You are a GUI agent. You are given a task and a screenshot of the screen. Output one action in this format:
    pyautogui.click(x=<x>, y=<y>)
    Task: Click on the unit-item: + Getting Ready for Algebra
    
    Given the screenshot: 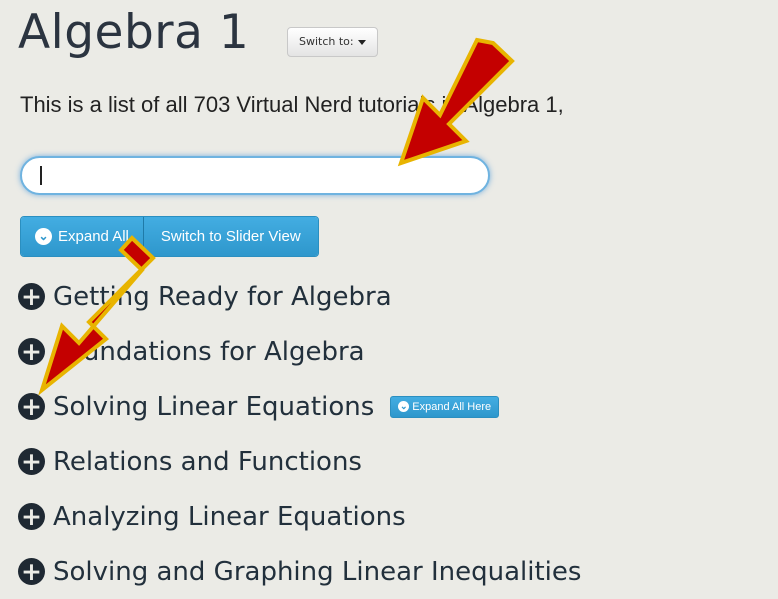 What is the action you would take?
    pyautogui.click(x=299, y=296)
    